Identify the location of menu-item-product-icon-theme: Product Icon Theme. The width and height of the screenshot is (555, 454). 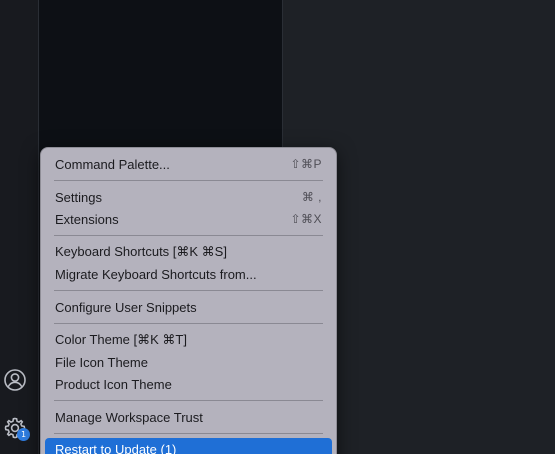
(188, 384).